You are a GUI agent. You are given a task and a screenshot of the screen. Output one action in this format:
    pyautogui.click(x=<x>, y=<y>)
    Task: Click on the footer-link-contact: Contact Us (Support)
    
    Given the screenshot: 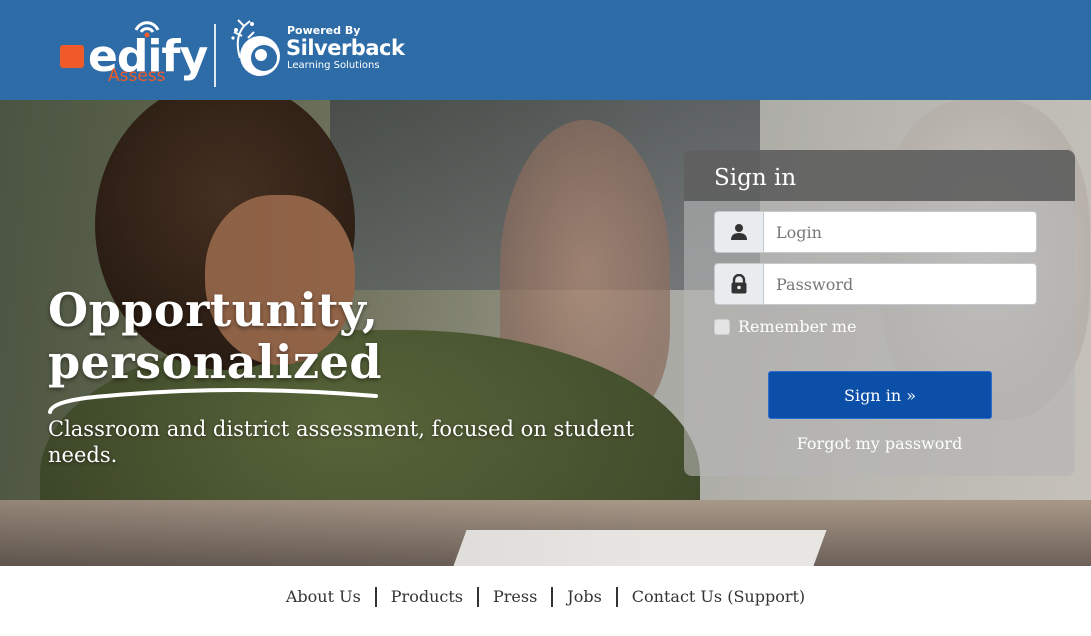 What is the action you would take?
    pyautogui.click(x=718, y=597)
    